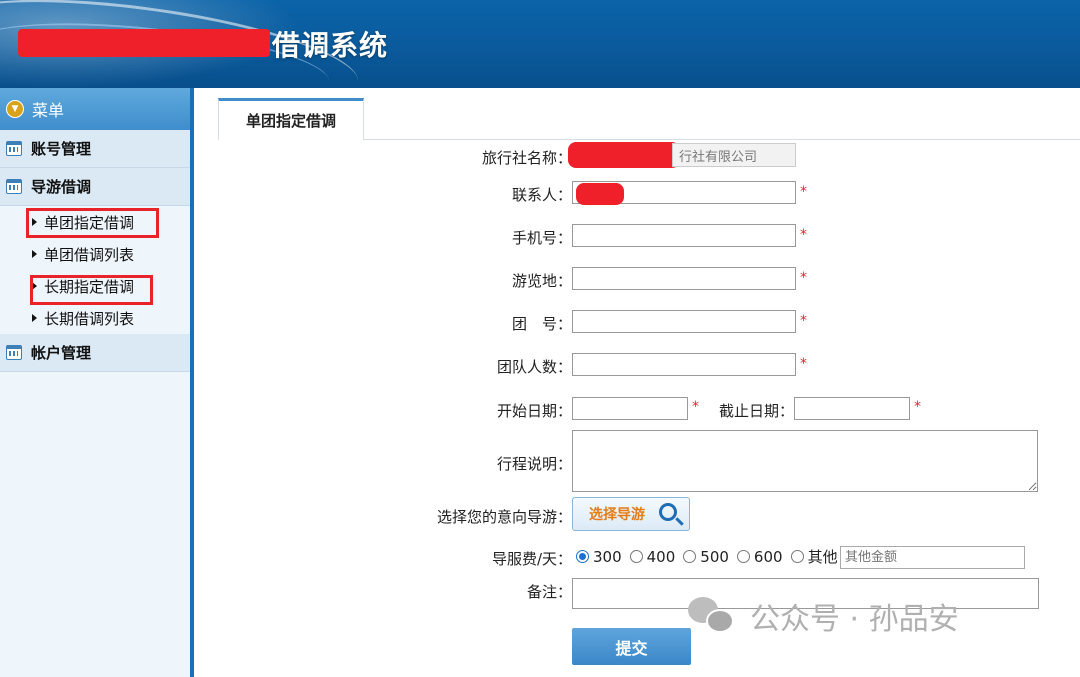 This screenshot has height=677, width=1080. I want to click on guide-label: 选择您的意向导游：, so click(504, 517).